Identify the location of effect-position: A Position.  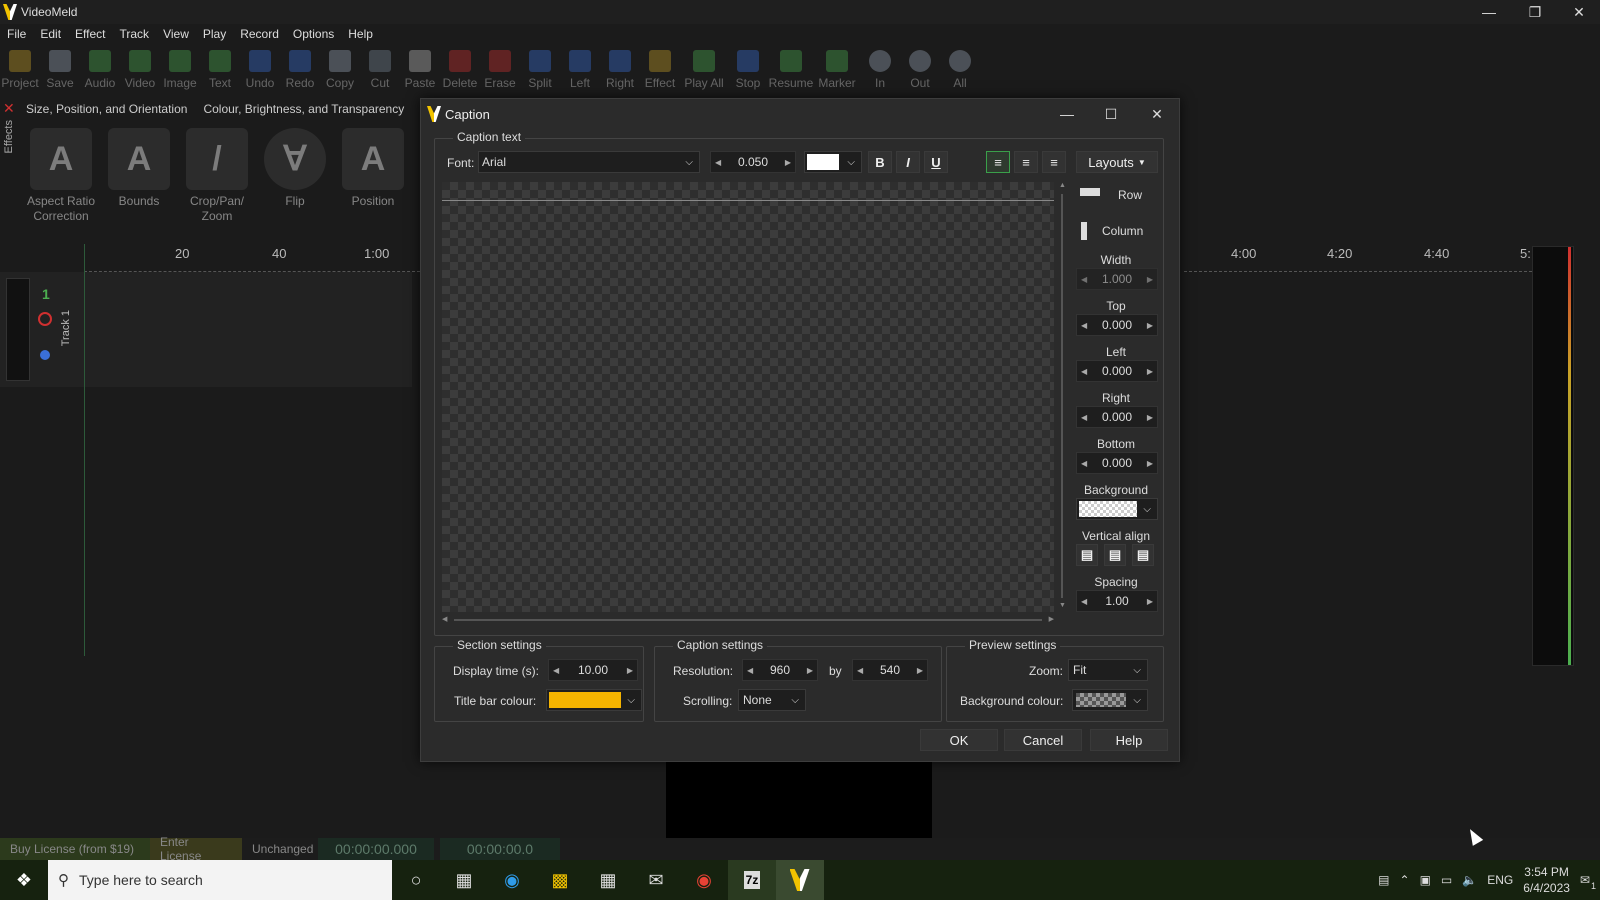
(373, 182).